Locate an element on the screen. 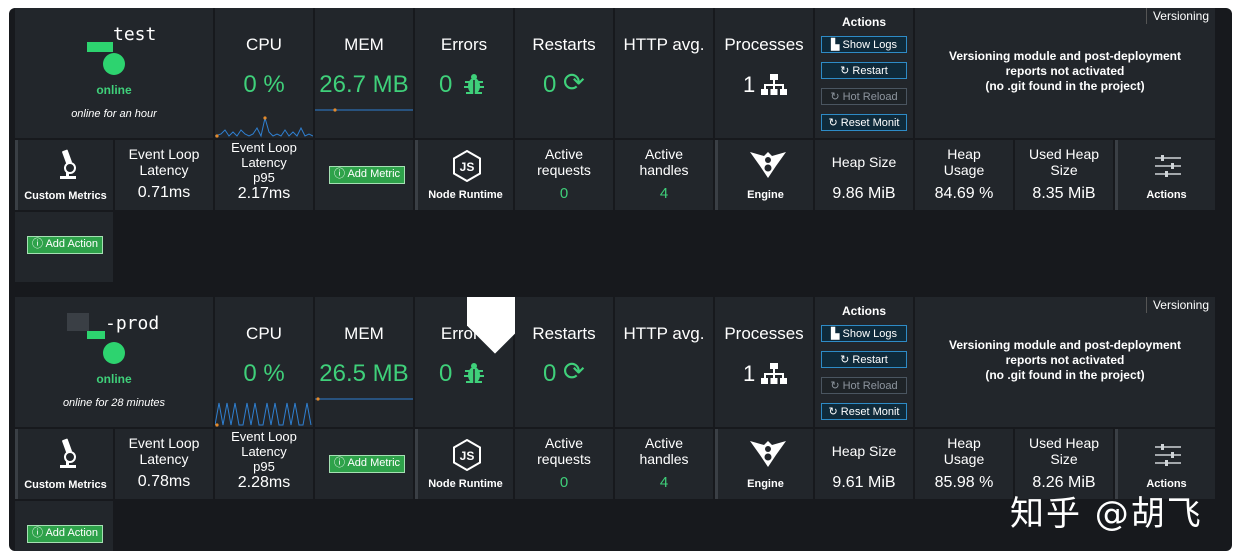  app-name: test is located at coordinates (135, 34).